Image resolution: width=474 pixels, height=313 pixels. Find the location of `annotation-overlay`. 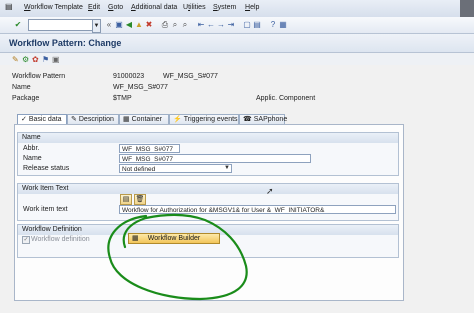

annotation-overlay is located at coordinates (177, 257).